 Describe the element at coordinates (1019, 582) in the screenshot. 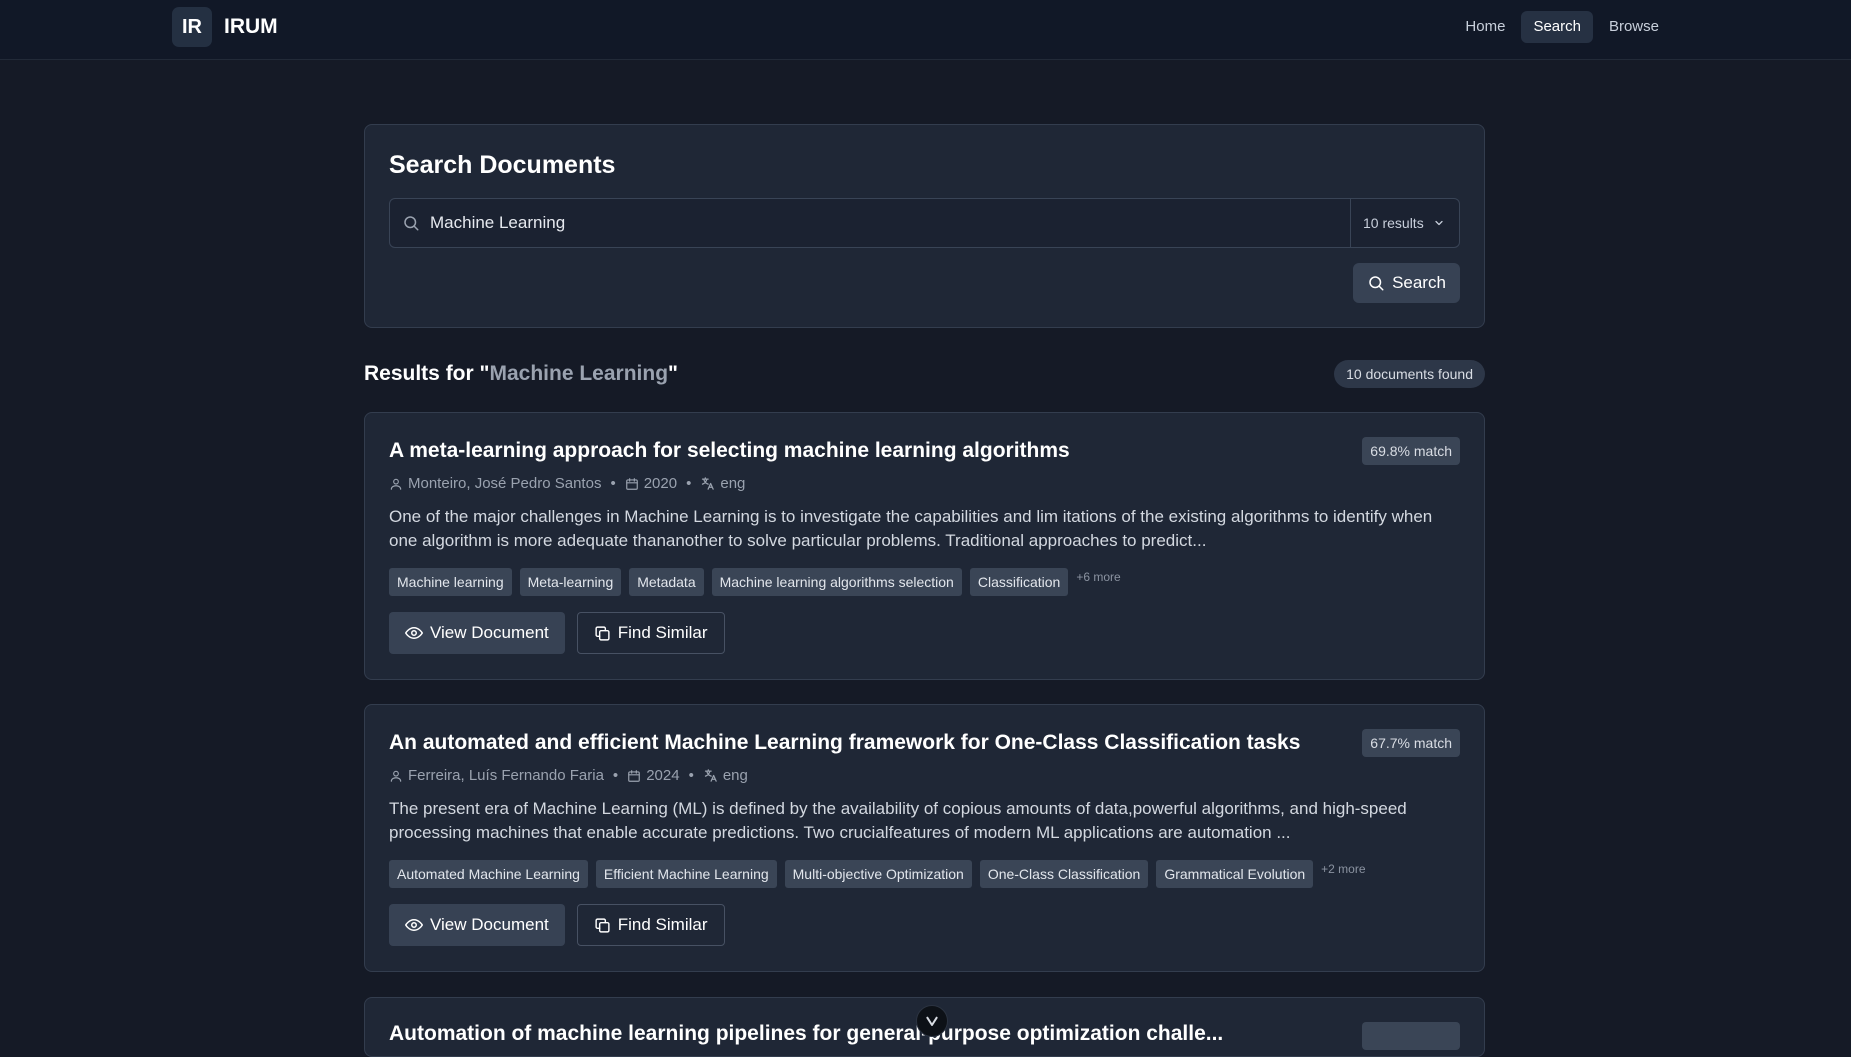

I see `keyword-tag: Classification` at that location.